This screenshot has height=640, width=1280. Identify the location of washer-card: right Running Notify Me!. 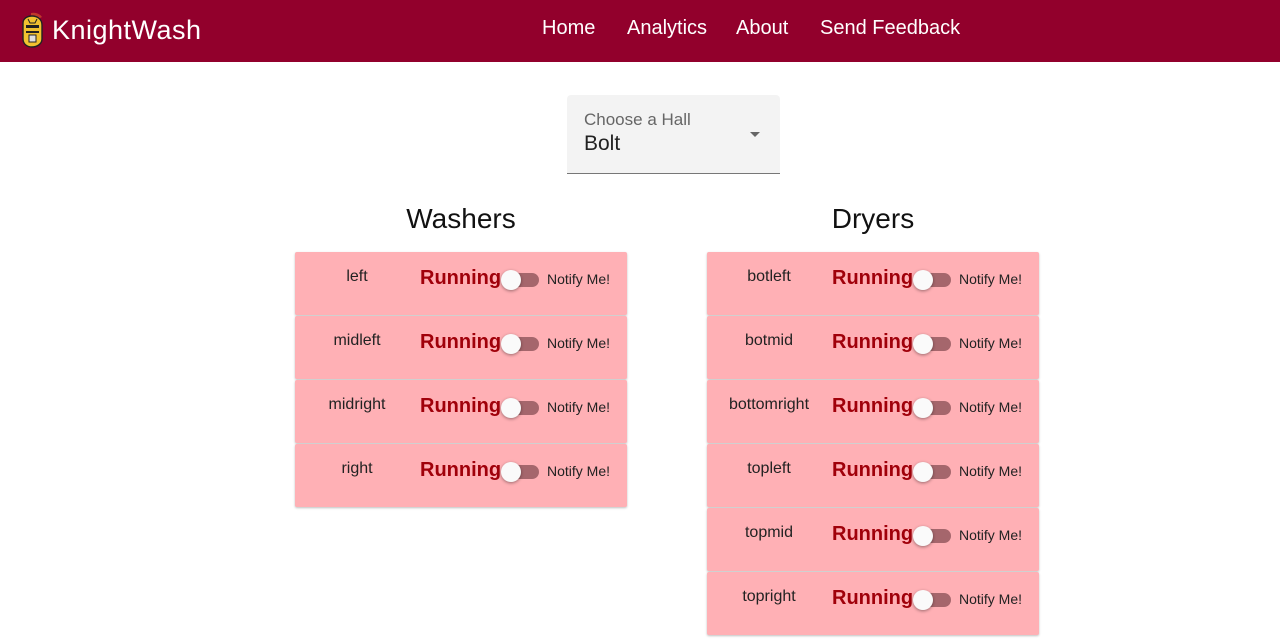
(461, 475).